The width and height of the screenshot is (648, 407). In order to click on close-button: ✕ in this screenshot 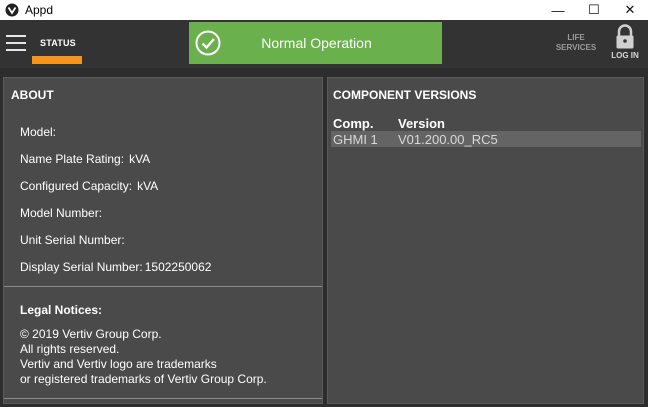, I will do `click(630, 10)`.